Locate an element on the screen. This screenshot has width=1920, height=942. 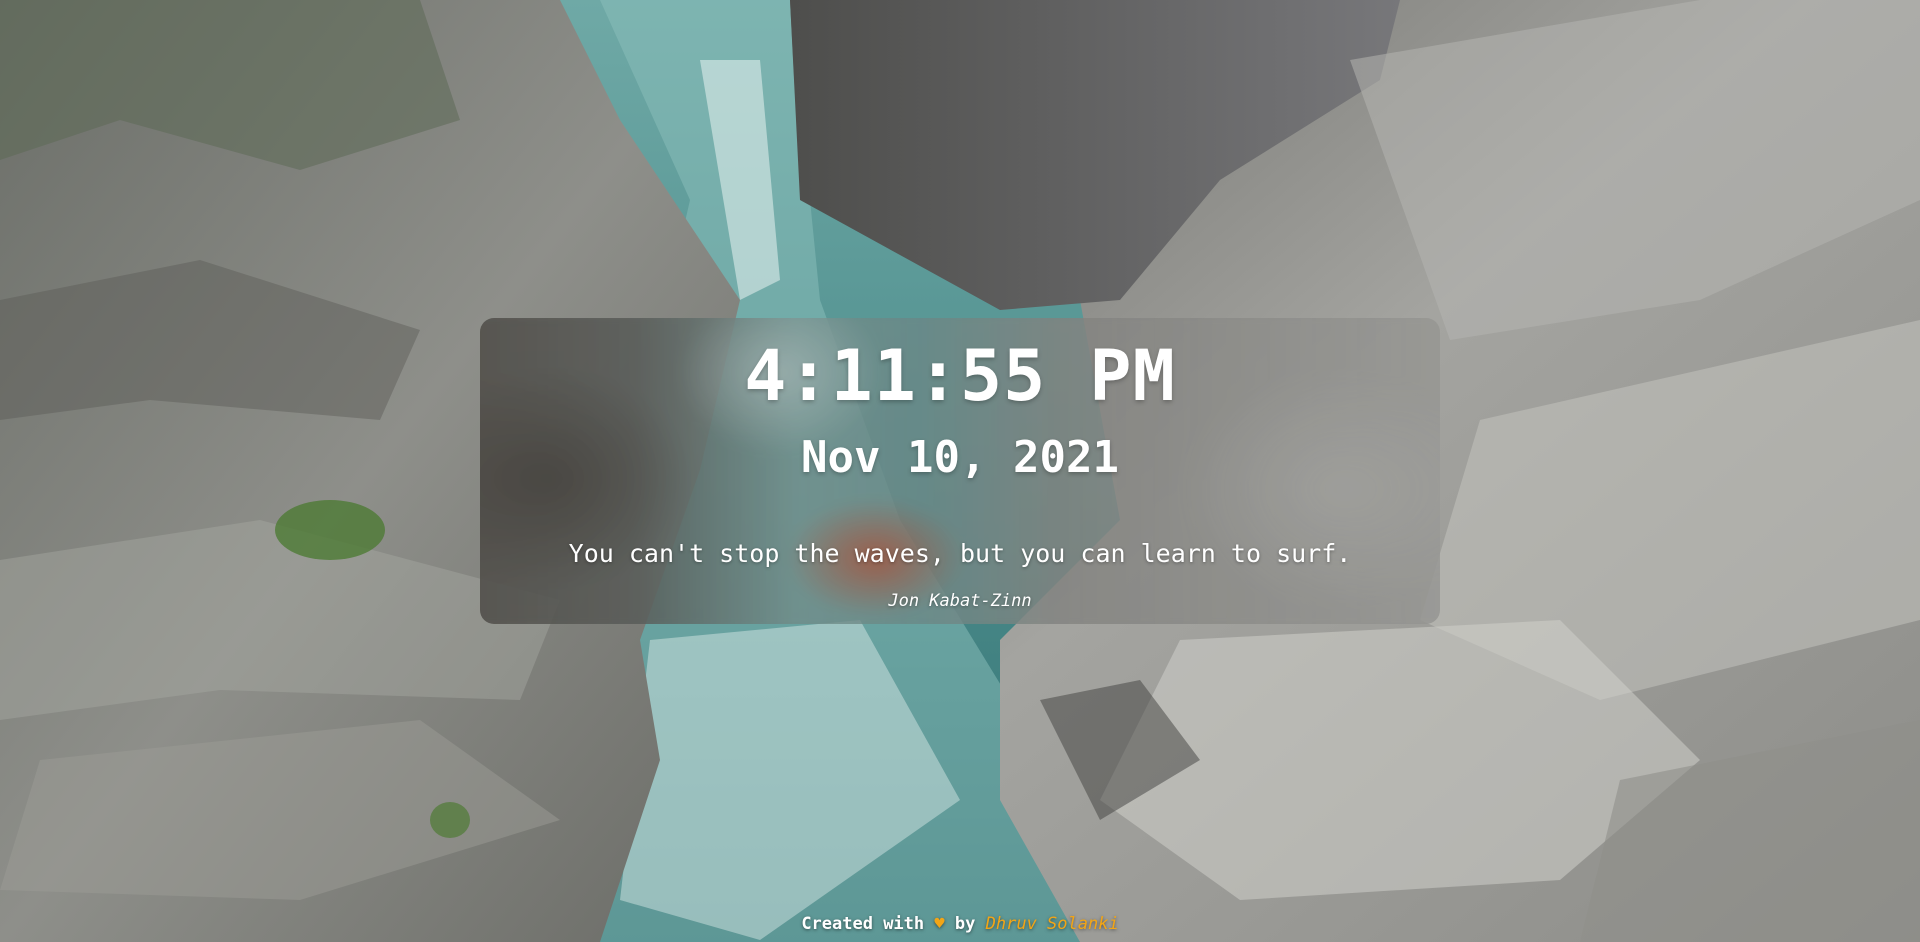
footer: Created with ♥ by Dhruv Solanki is located at coordinates (960, 924).